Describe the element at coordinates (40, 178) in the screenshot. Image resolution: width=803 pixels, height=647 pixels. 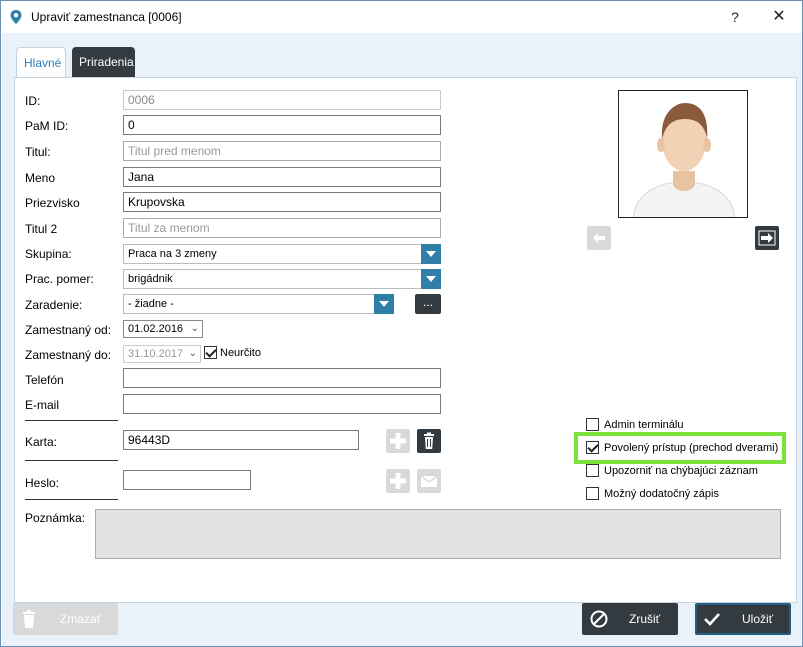
I see `meno-label: Meno` at that location.